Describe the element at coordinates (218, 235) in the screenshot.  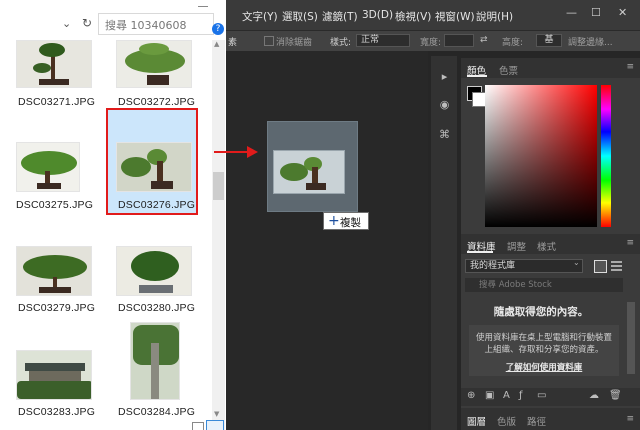
I see `vertical-scrollbar` at that location.